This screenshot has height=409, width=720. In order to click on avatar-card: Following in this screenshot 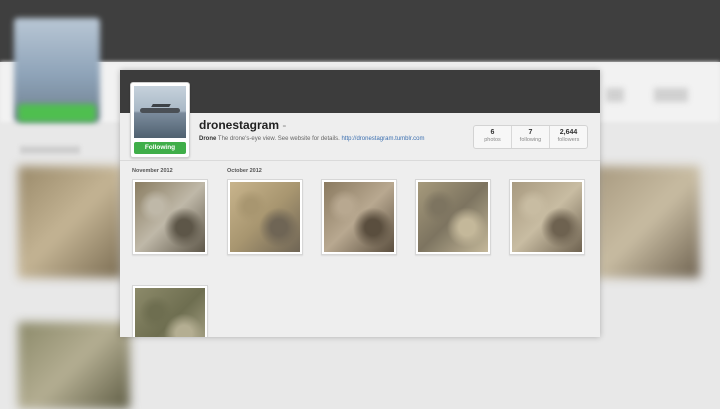, I will do `click(160, 120)`.